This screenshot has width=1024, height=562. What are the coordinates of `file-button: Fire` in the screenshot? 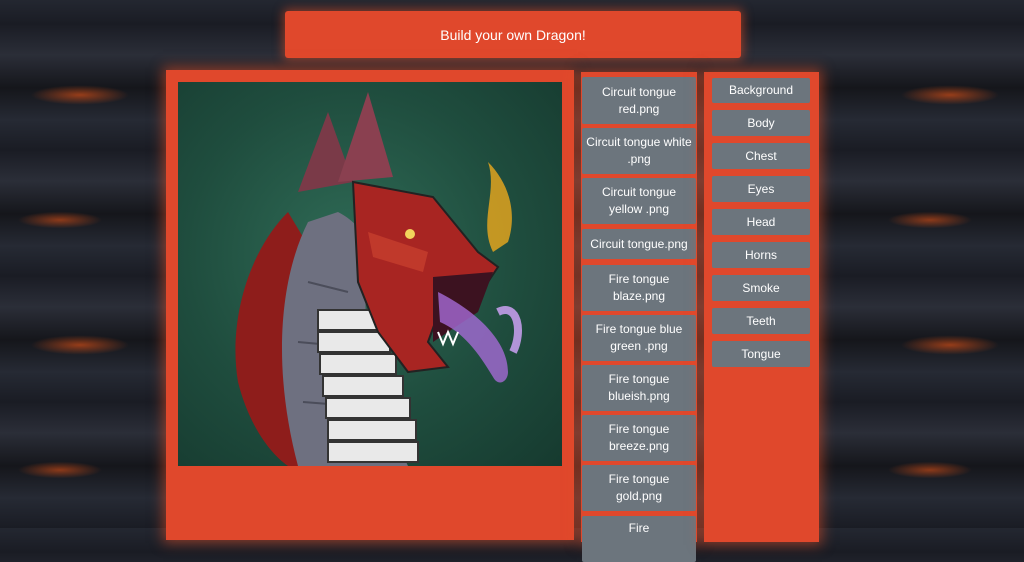 It's located at (639, 539).